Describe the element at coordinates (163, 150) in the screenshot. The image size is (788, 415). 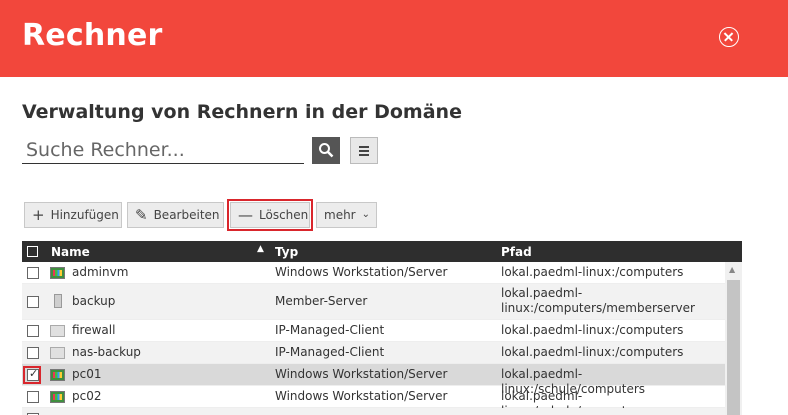
I see `search-input` at that location.